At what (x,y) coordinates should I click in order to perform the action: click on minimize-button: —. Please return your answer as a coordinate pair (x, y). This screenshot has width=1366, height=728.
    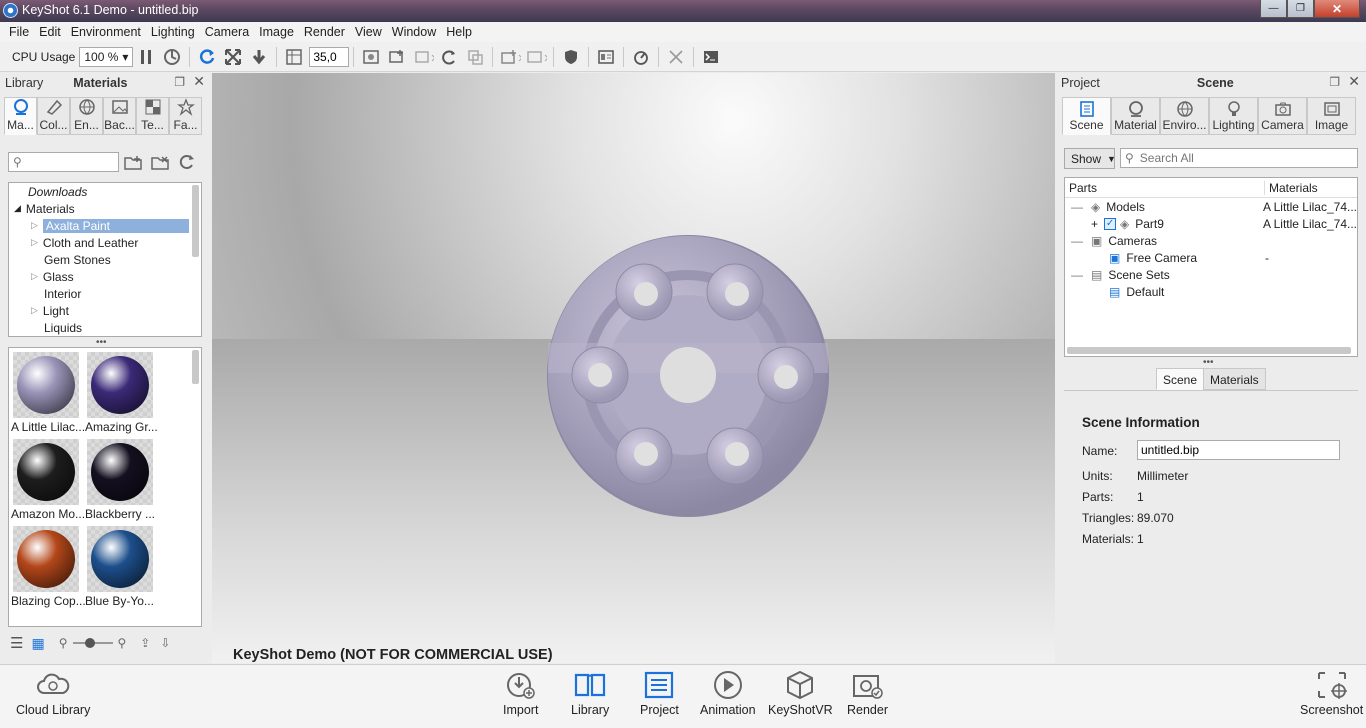
    Looking at the image, I should click on (1273, 9).